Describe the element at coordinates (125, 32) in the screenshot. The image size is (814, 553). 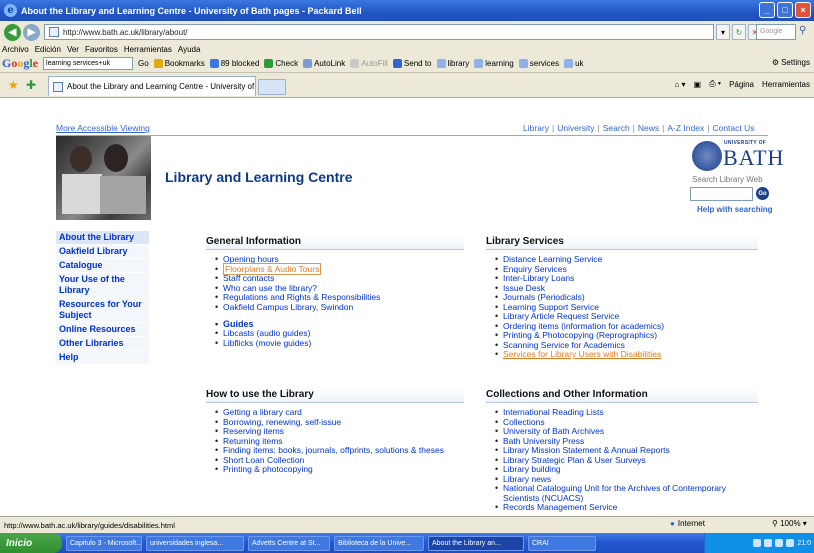
I see `address-url: http://www.bath.ac.uk/library/about/` at that location.